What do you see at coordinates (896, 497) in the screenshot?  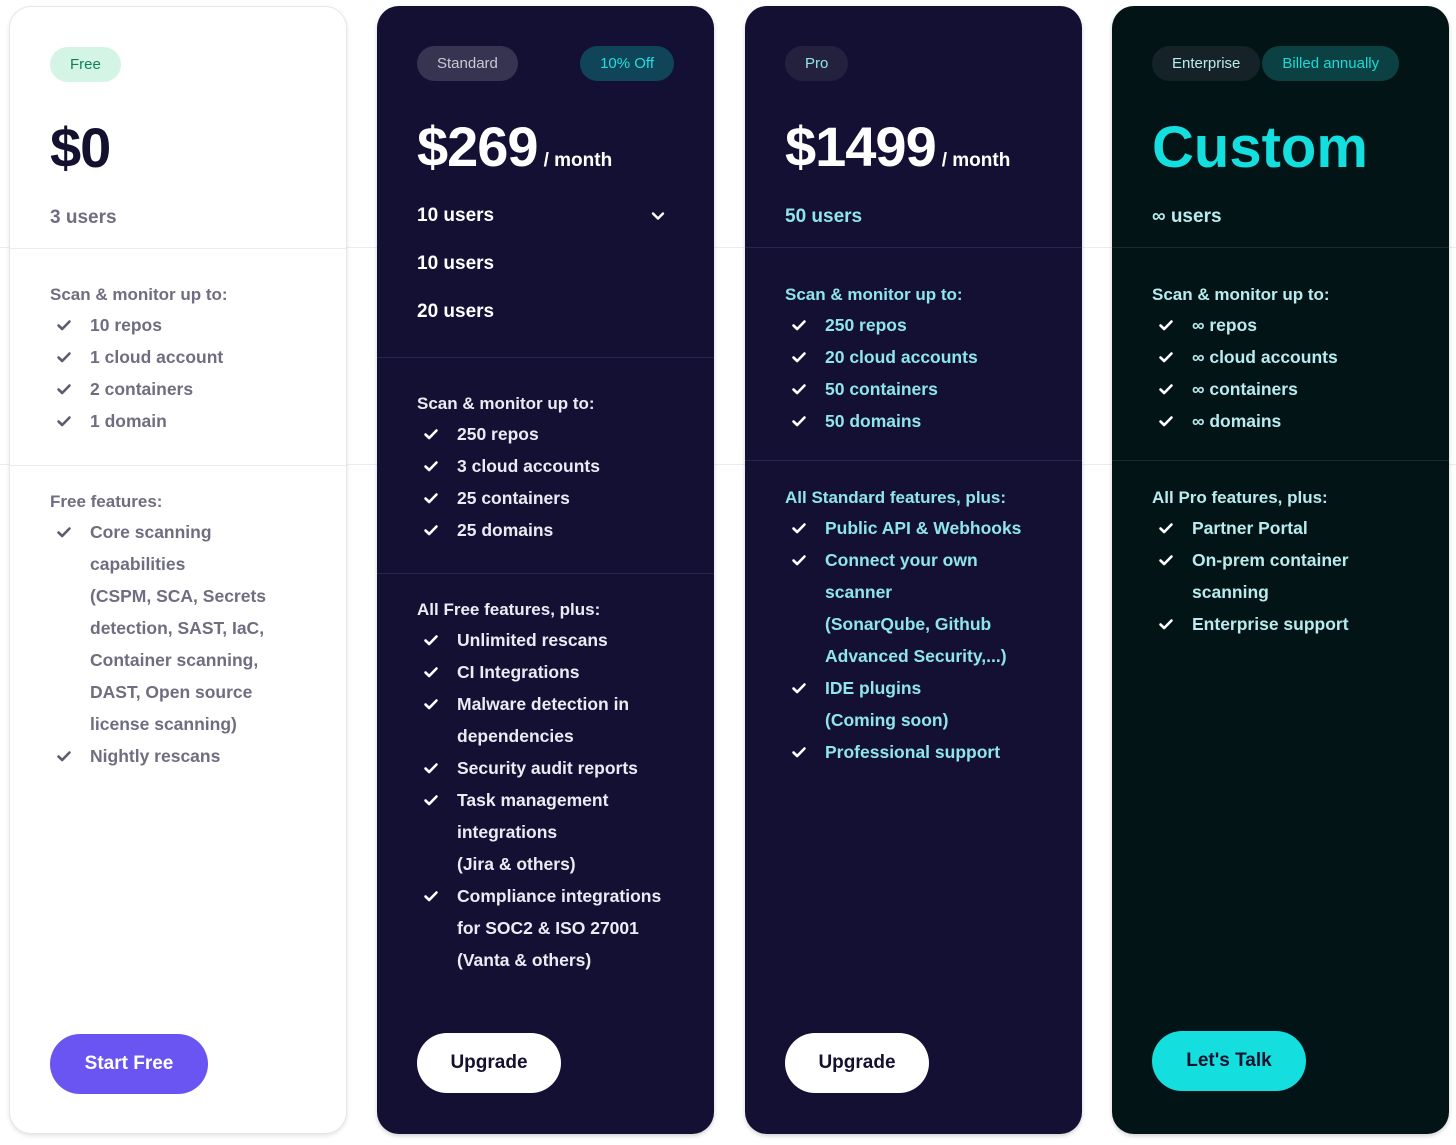 I see `features-title: All Standard features, plus:` at bounding box center [896, 497].